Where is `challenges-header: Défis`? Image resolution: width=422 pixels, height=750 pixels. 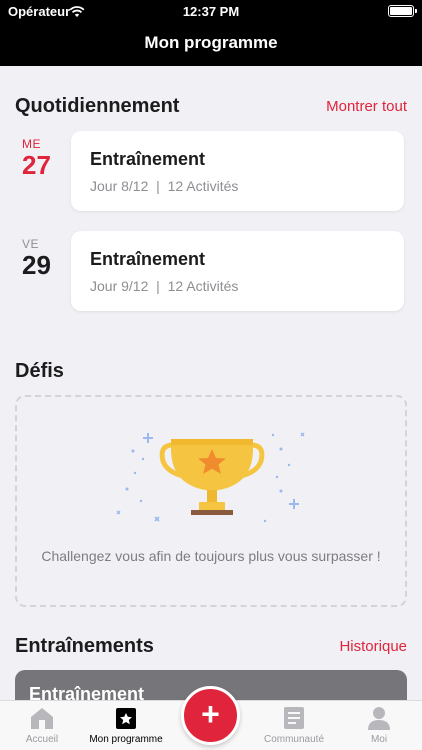
challenges-header: Défis is located at coordinates (211, 371).